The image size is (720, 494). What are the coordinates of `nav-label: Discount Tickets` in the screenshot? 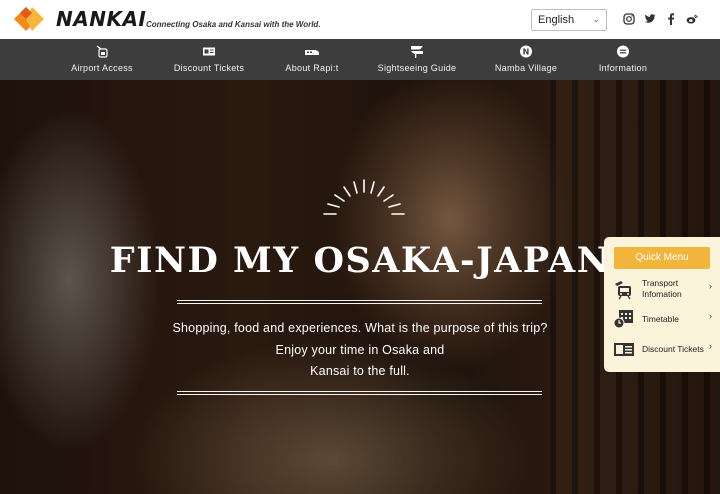 It's located at (209, 68).